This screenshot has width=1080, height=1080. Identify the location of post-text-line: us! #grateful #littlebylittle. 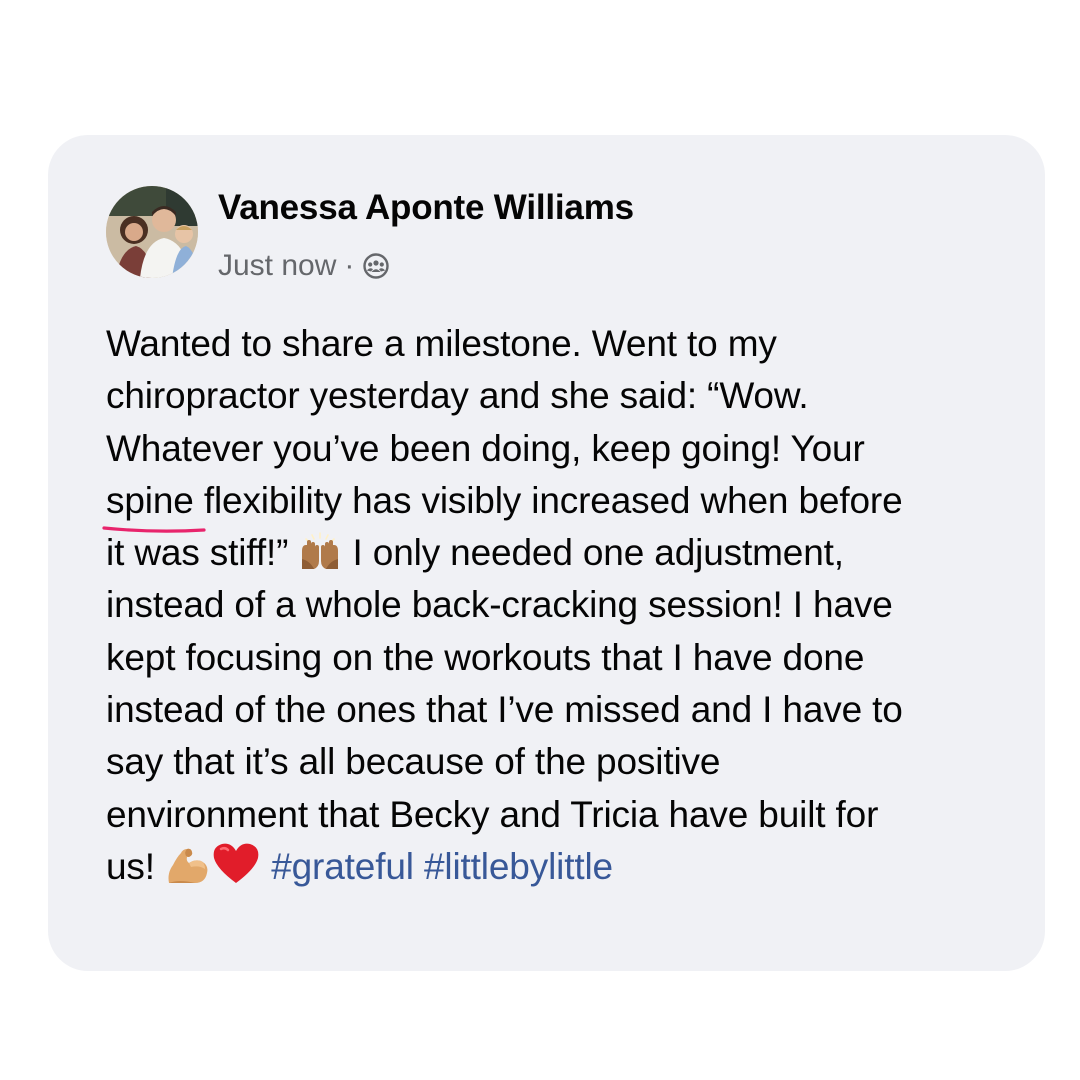
(571, 867).